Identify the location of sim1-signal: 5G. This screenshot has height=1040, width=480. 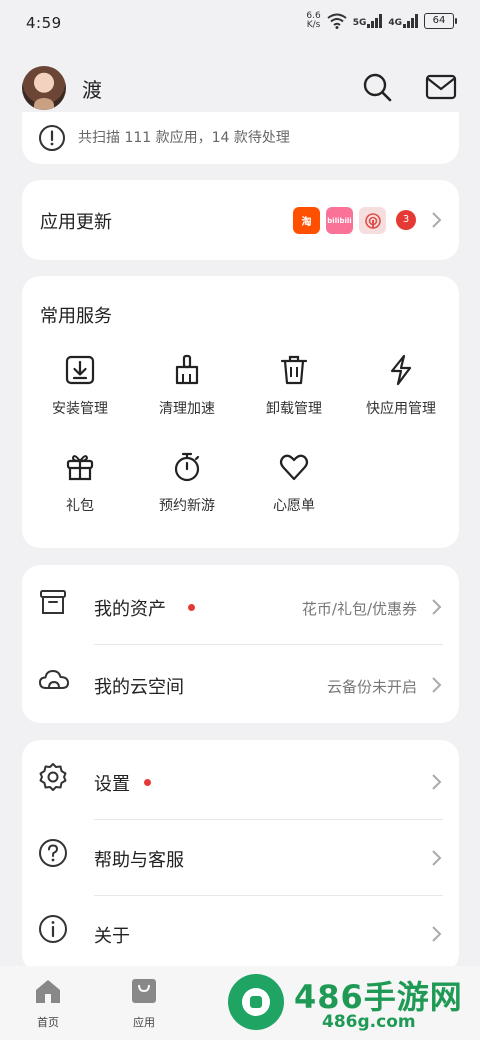
(368, 21).